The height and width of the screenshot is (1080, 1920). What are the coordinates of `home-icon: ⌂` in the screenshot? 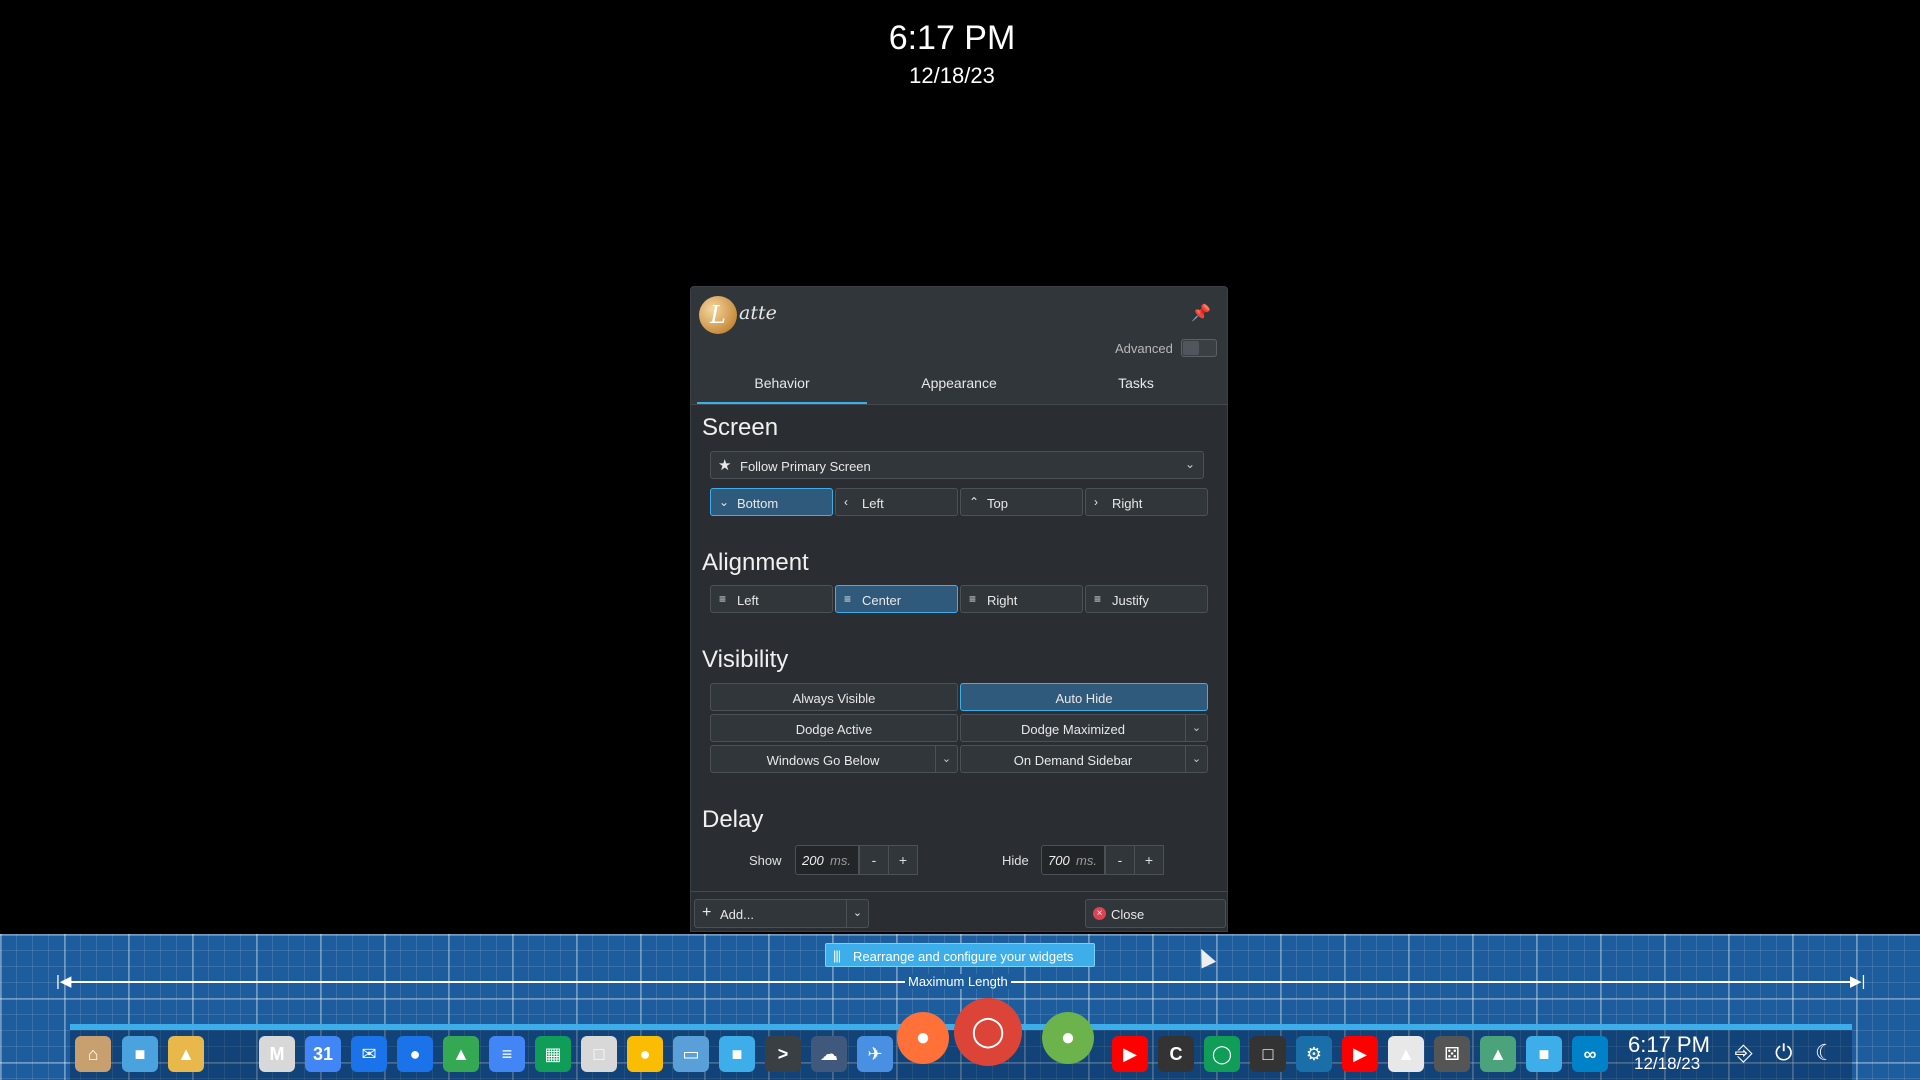 It's located at (93, 1054).